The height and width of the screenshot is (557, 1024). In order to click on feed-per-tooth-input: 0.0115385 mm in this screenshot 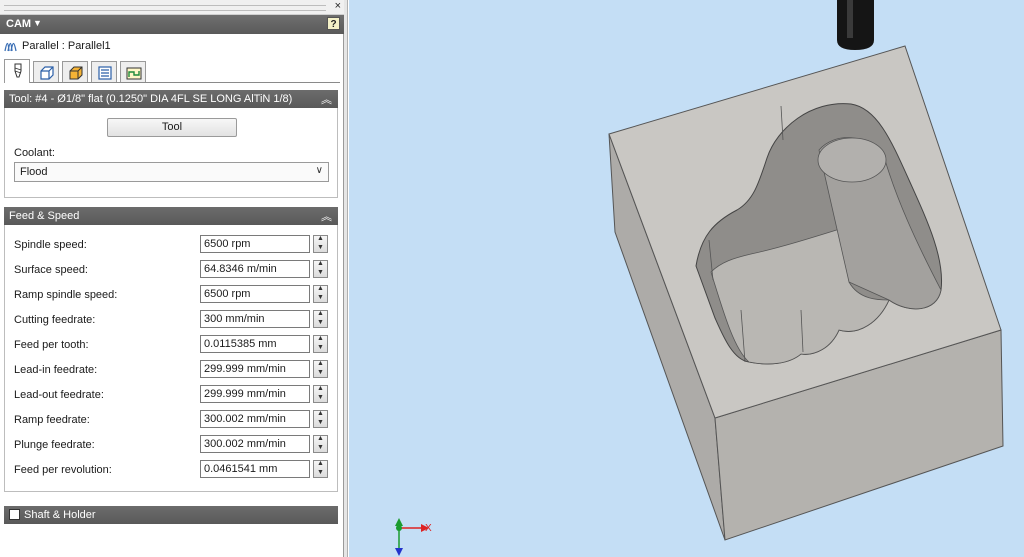, I will do `click(255, 344)`.